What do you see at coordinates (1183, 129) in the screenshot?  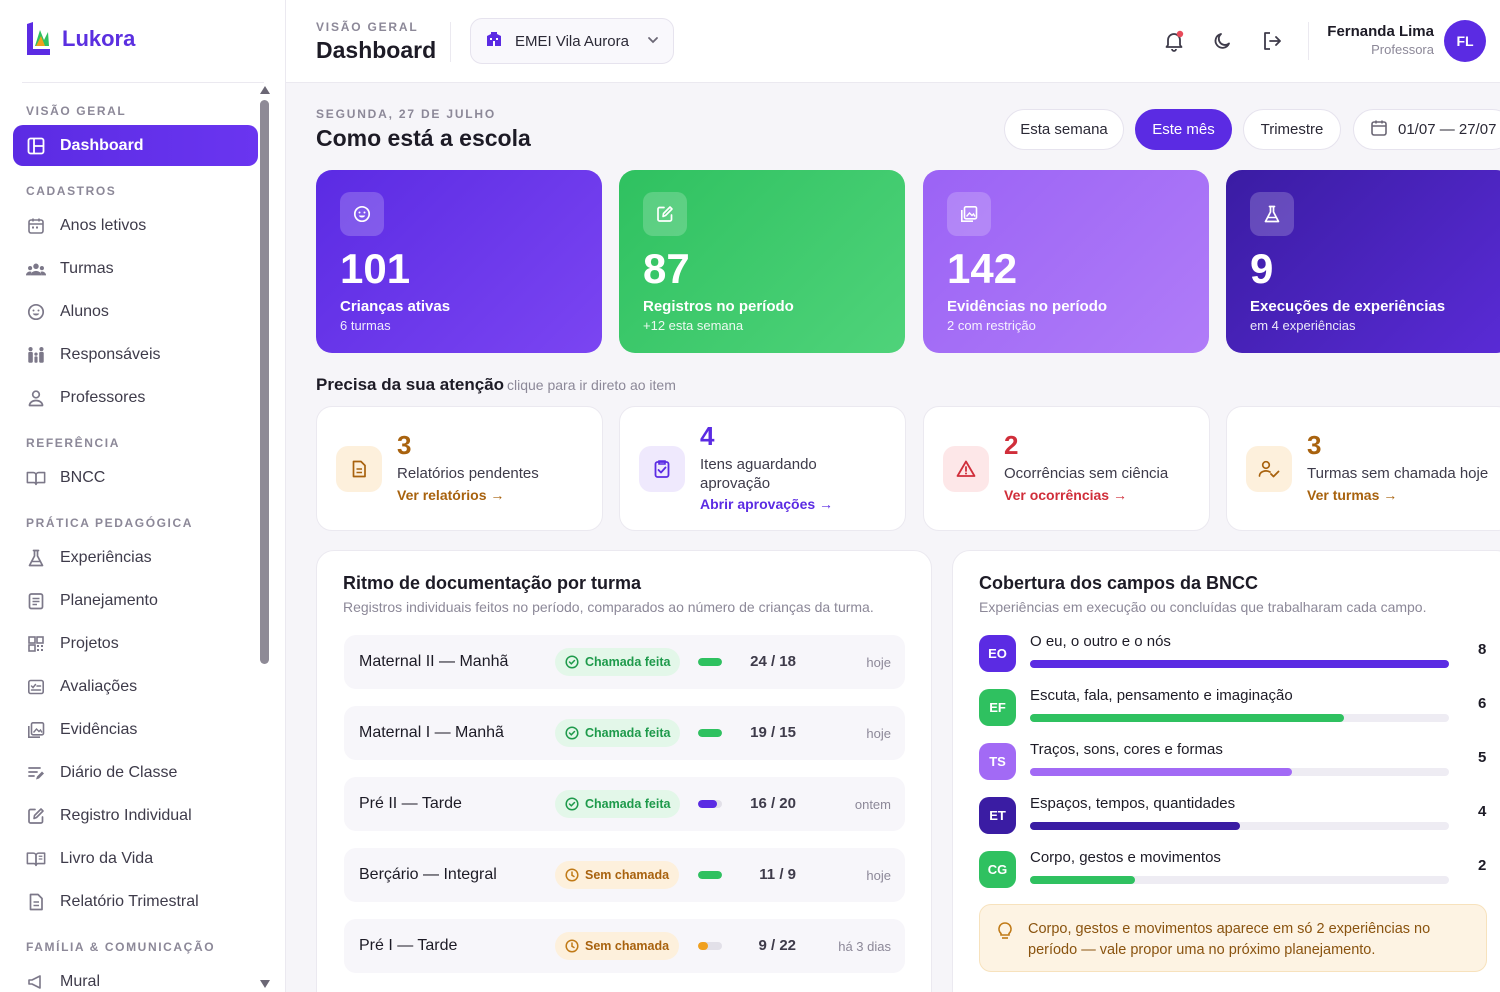 I see `period-this-month-button: Este mês` at bounding box center [1183, 129].